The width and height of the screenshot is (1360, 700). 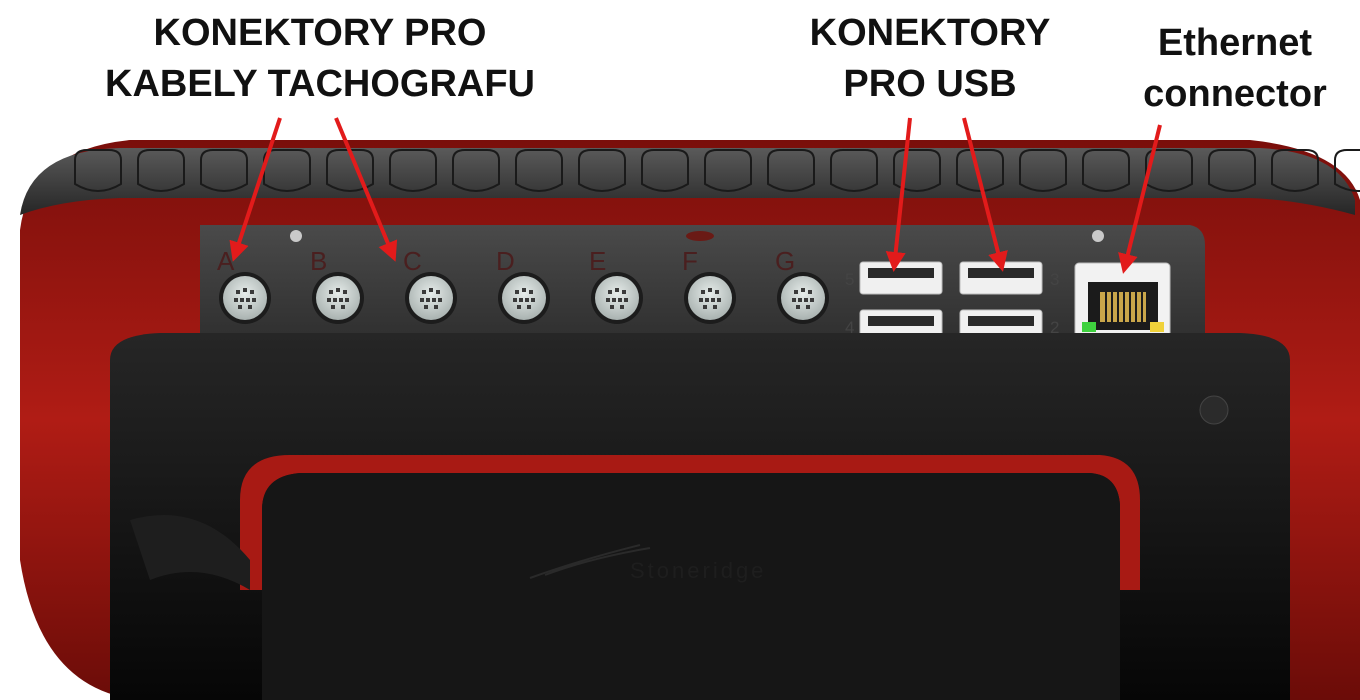 I want to click on brand-text: Stoneridge, so click(x=698, y=570).